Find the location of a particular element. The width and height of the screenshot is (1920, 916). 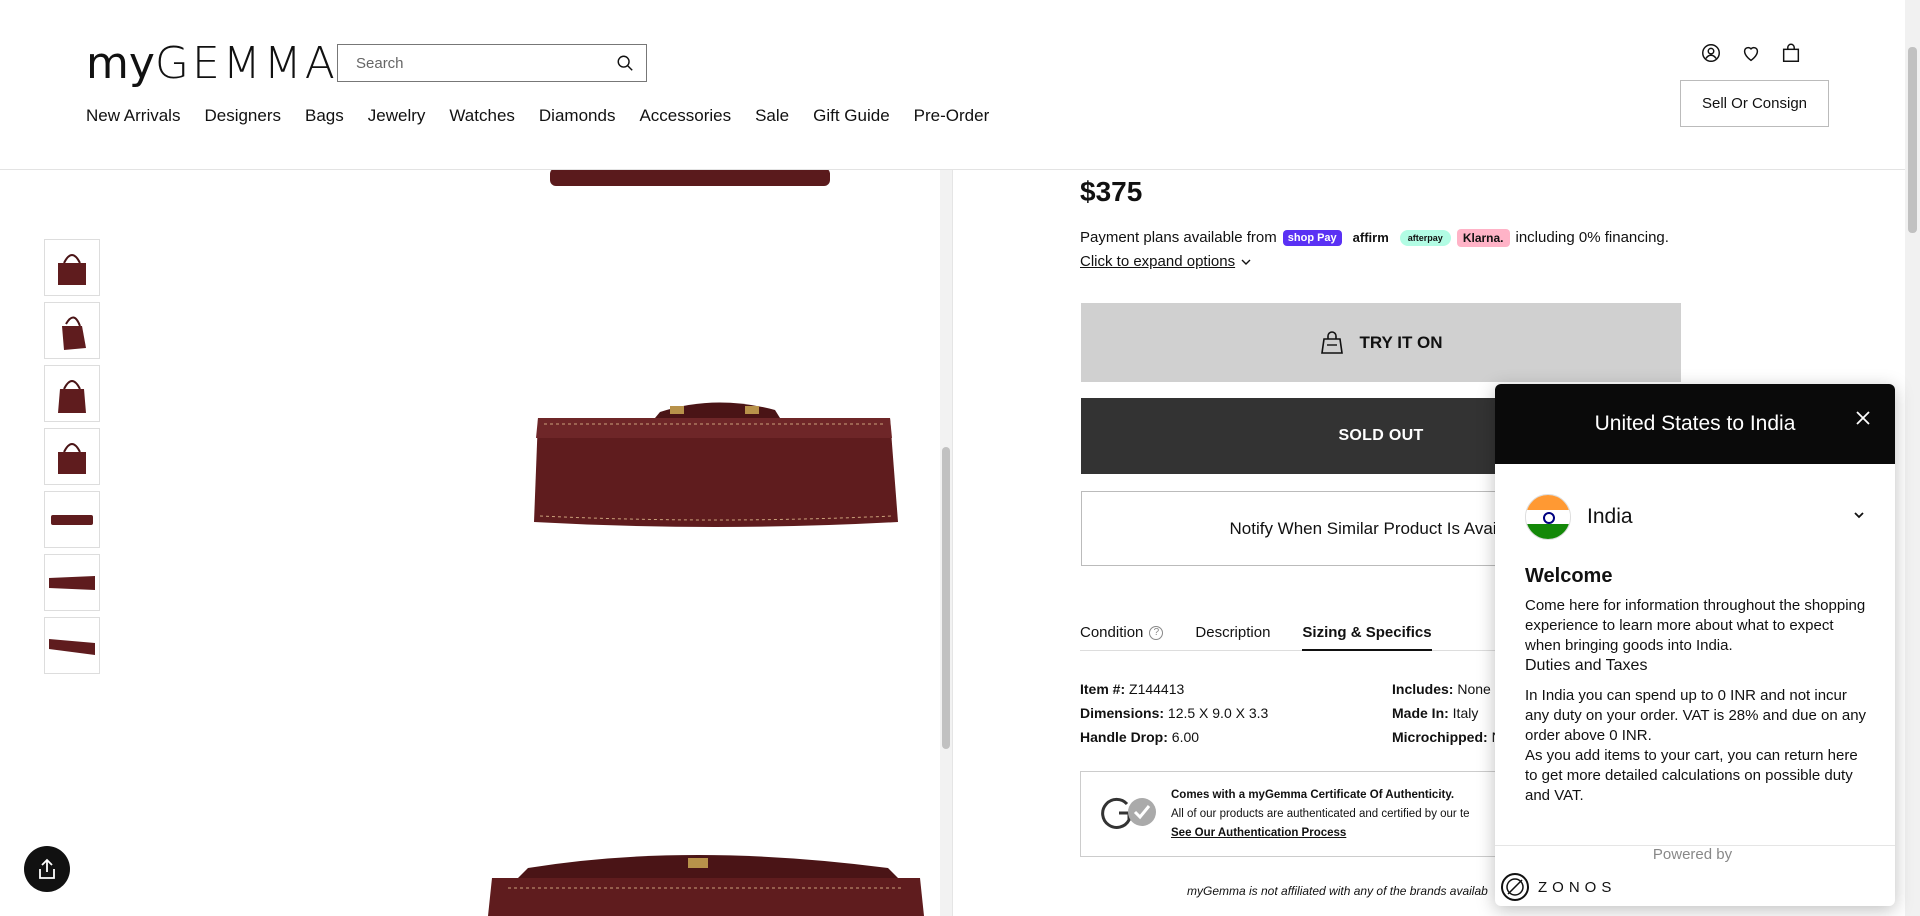

product-image-top is located at coordinates (690, 177).